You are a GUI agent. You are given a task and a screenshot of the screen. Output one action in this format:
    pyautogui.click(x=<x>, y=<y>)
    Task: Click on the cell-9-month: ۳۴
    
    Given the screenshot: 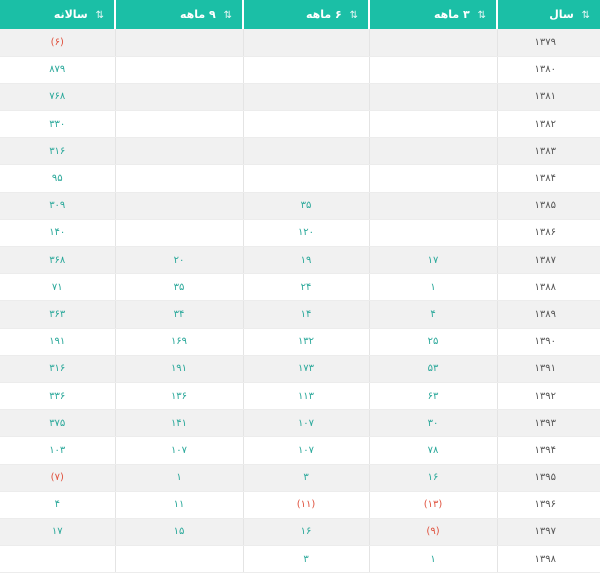 What is the action you would take?
    pyautogui.click(x=178, y=314)
    